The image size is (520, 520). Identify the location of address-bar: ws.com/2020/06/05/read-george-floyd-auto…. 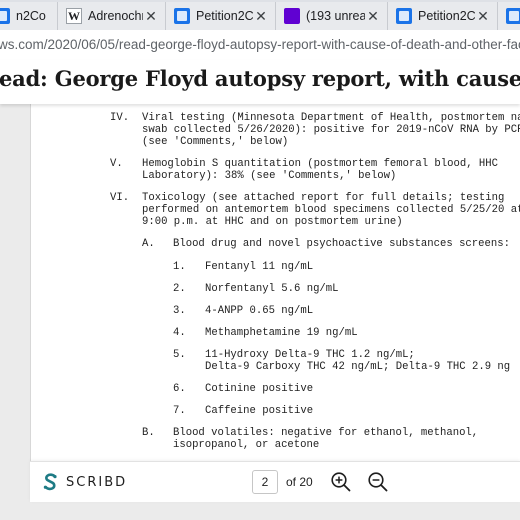
(260, 45).